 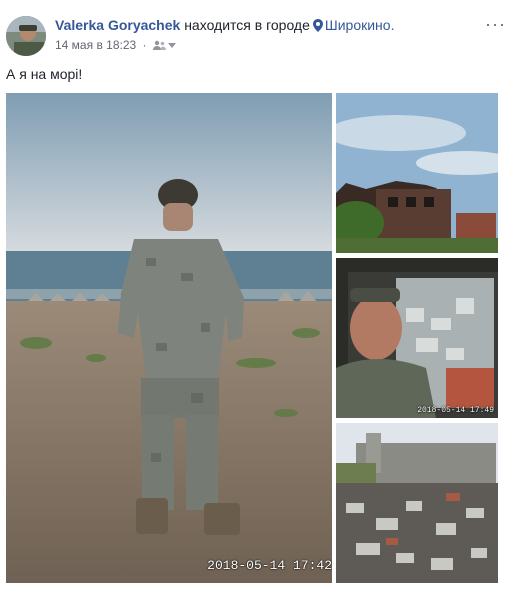 I want to click on location-prefix: находится в городе, so click(x=247, y=25).